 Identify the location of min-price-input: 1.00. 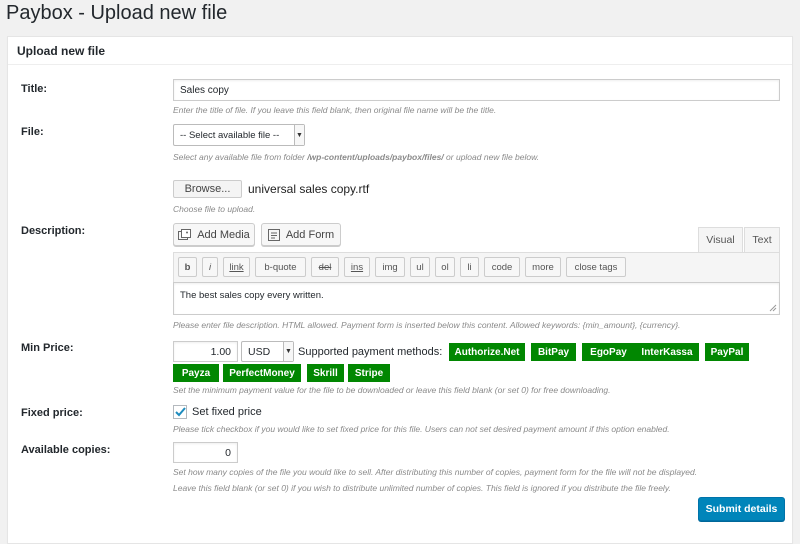
(205, 351).